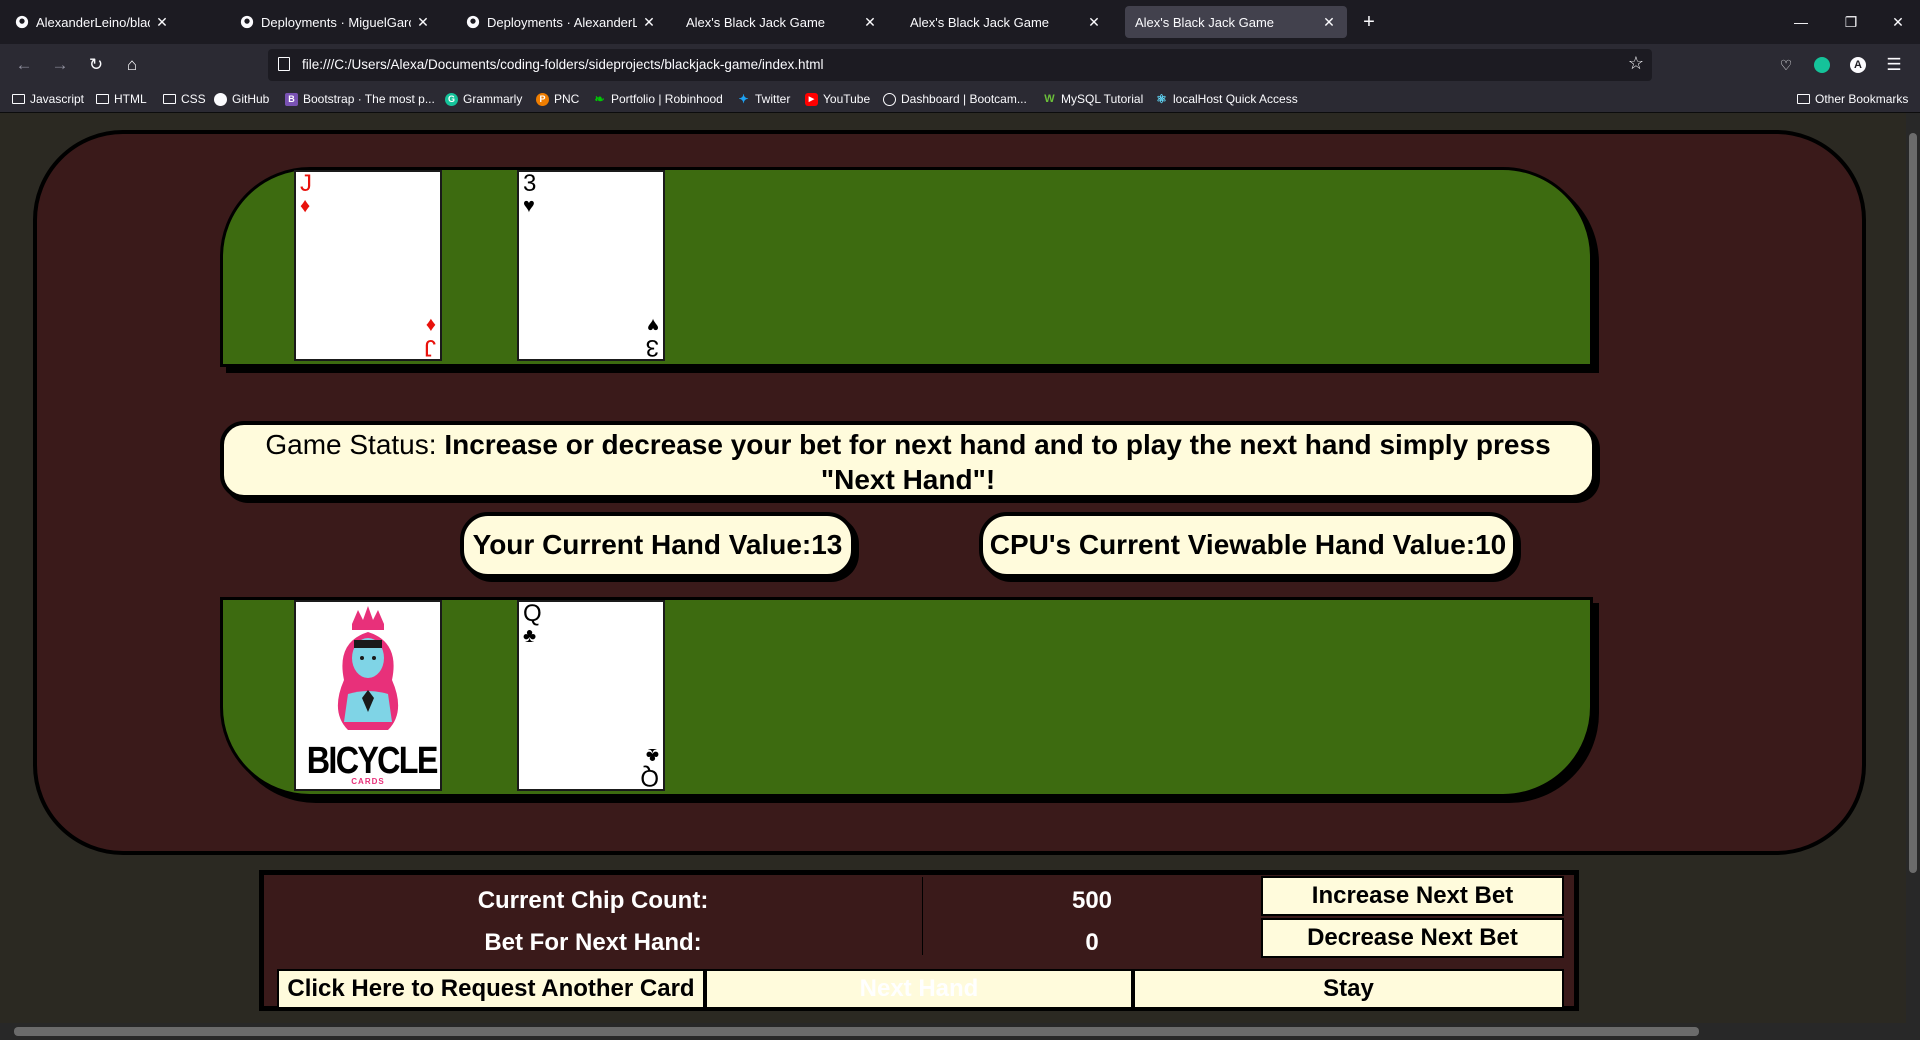 The width and height of the screenshot is (1920, 1040). I want to click on tab-blackjack-active: Alex's Black Jack Game ✕, so click(1236, 22).